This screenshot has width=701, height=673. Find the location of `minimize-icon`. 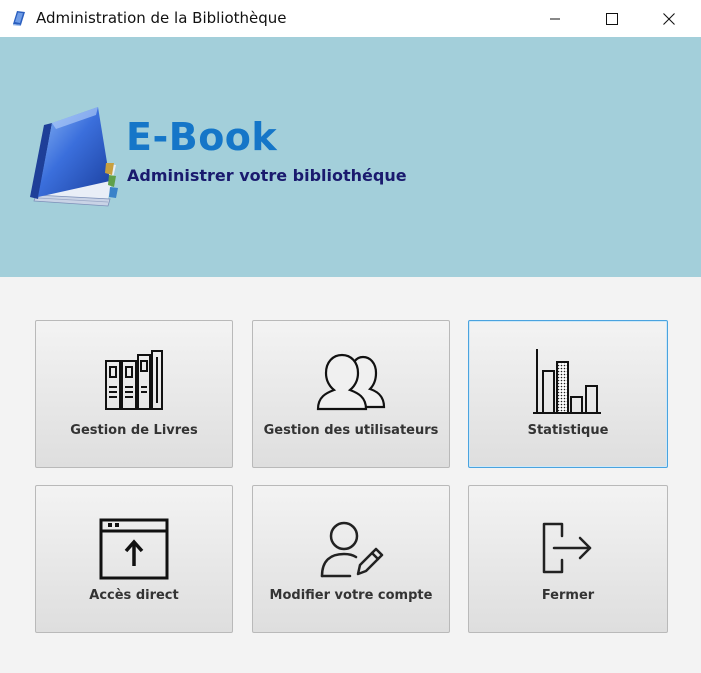

minimize-icon is located at coordinates (554, 18).